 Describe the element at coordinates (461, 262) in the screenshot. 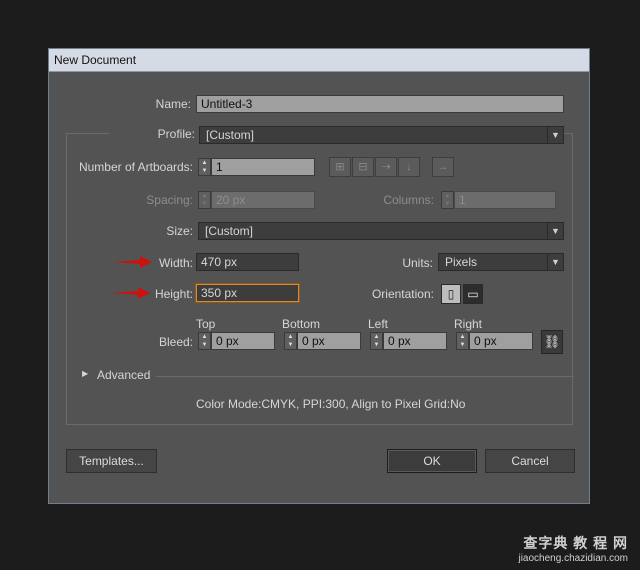

I see `units-value: Pixels` at that location.